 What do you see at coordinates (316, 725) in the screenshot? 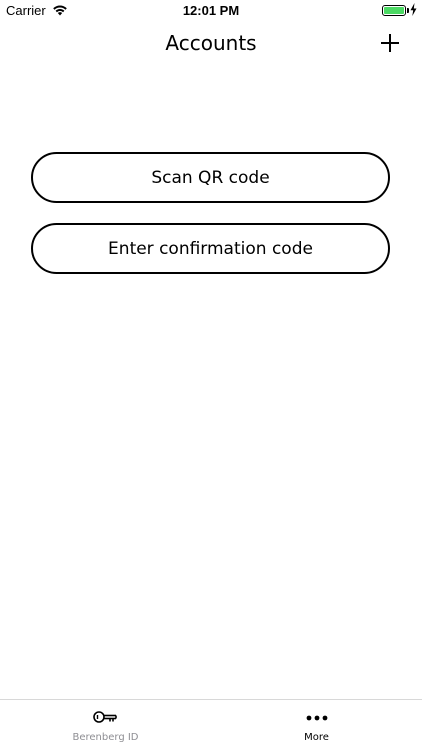
I see `tab-more: More` at bounding box center [316, 725].